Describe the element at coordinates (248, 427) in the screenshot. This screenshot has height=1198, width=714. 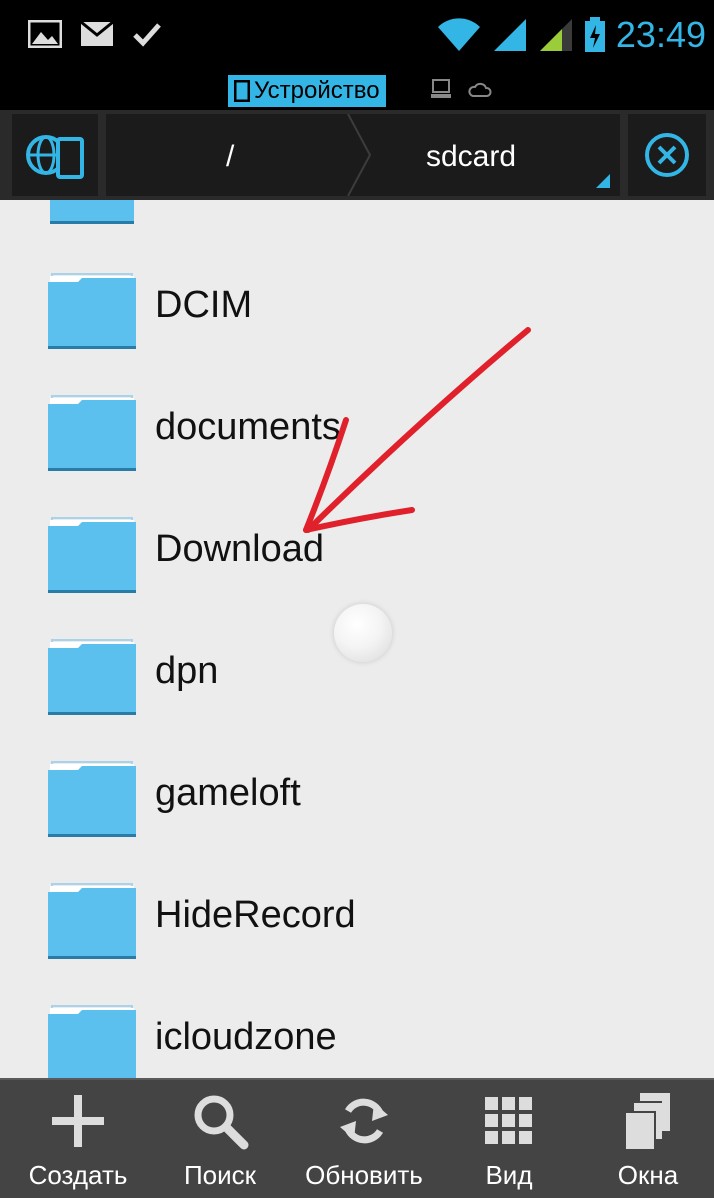
I see `folder-name: documents` at that location.